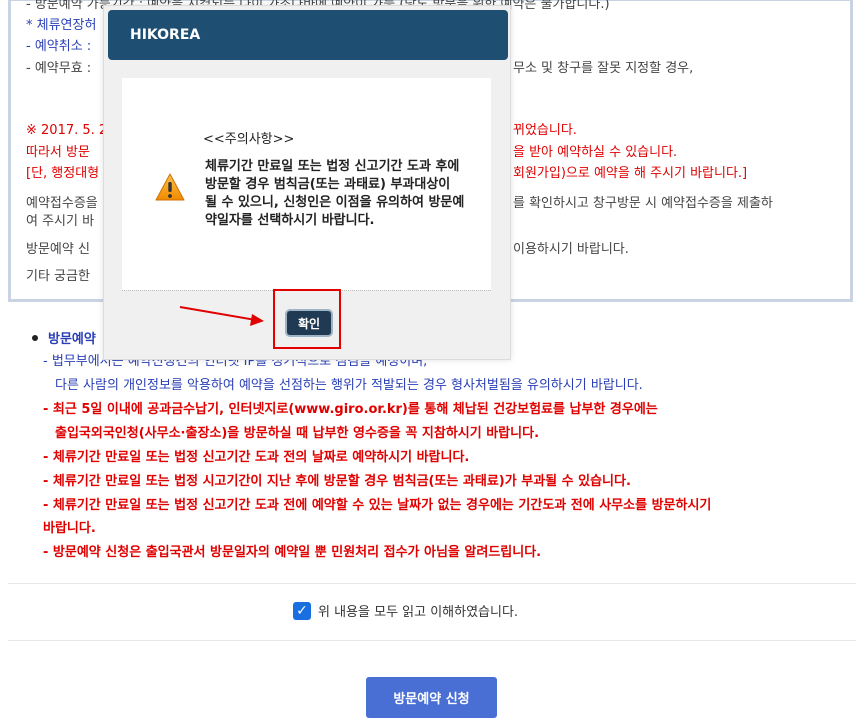 The image size is (863, 728). What do you see at coordinates (571, 249) in the screenshot?
I see `gray-notice-3-cont: 이용하시기 바랍니다.` at bounding box center [571, 249].